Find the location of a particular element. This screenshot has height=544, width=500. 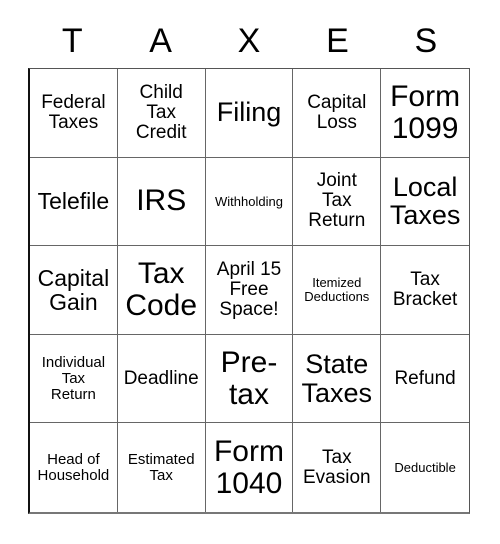

bingo-cell: State Taxes is located at coordinates (337, 379).